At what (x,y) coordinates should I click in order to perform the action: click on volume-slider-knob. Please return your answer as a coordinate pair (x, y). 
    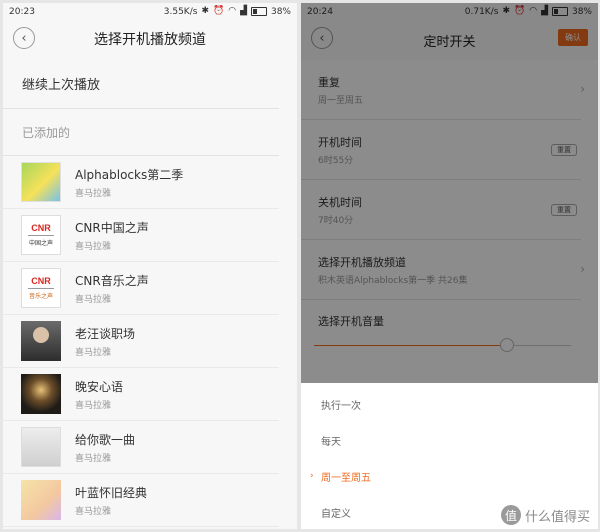
    Looking at the image, I should click on (506, 345).